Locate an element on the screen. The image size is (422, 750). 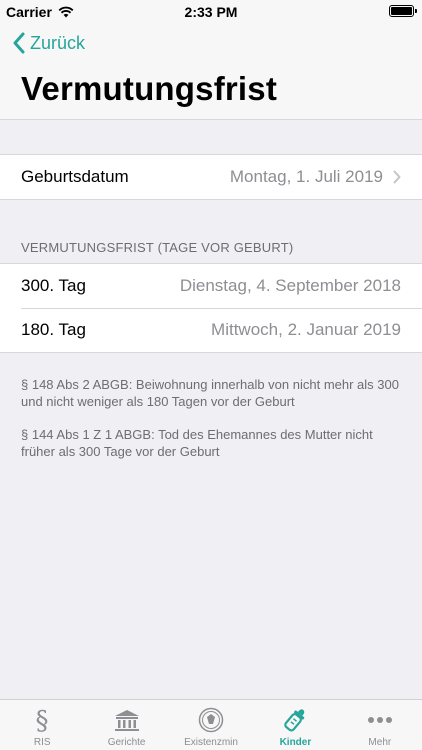
birth-date-value: Montag, 1. Juli 2019 is located at coordinates (306, 176).